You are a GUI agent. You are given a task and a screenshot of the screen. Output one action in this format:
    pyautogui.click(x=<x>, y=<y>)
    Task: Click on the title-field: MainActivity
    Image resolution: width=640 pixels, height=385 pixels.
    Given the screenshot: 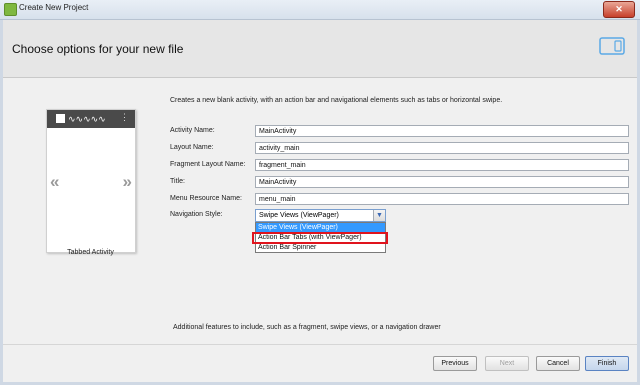 What is the action you would take?
    pyautogui.click(x=442, y=182)
    